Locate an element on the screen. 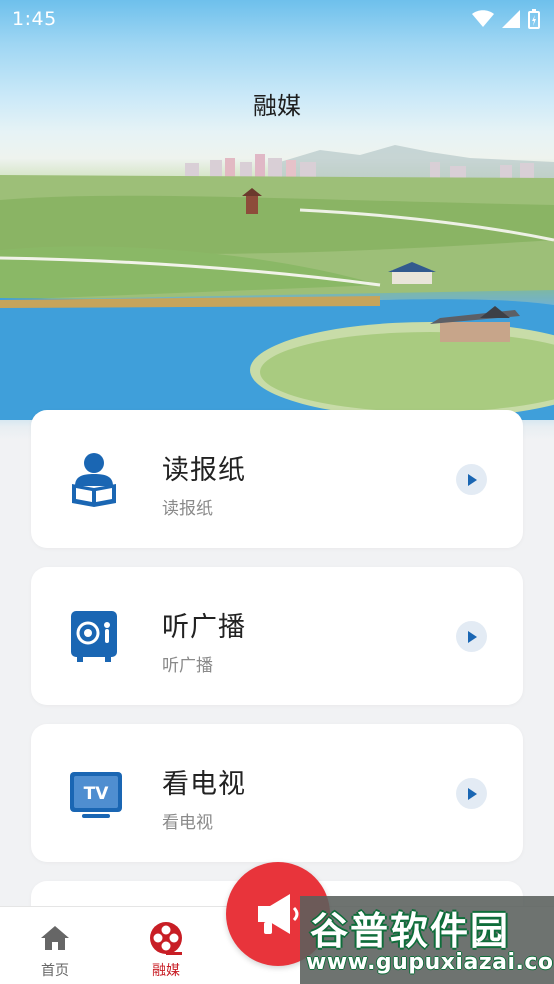 The width and height of the screenshot is (554, 984). card-listen-radio: 听广播 听广播 is located at coordinates (277, 636).